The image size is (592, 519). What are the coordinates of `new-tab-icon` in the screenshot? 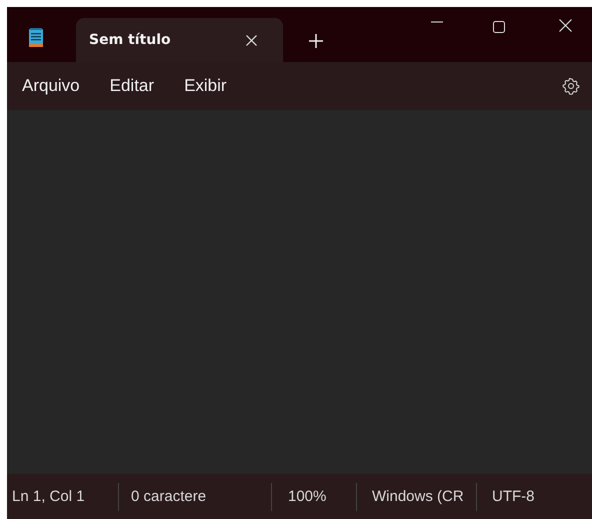 It's located at (316, 41).